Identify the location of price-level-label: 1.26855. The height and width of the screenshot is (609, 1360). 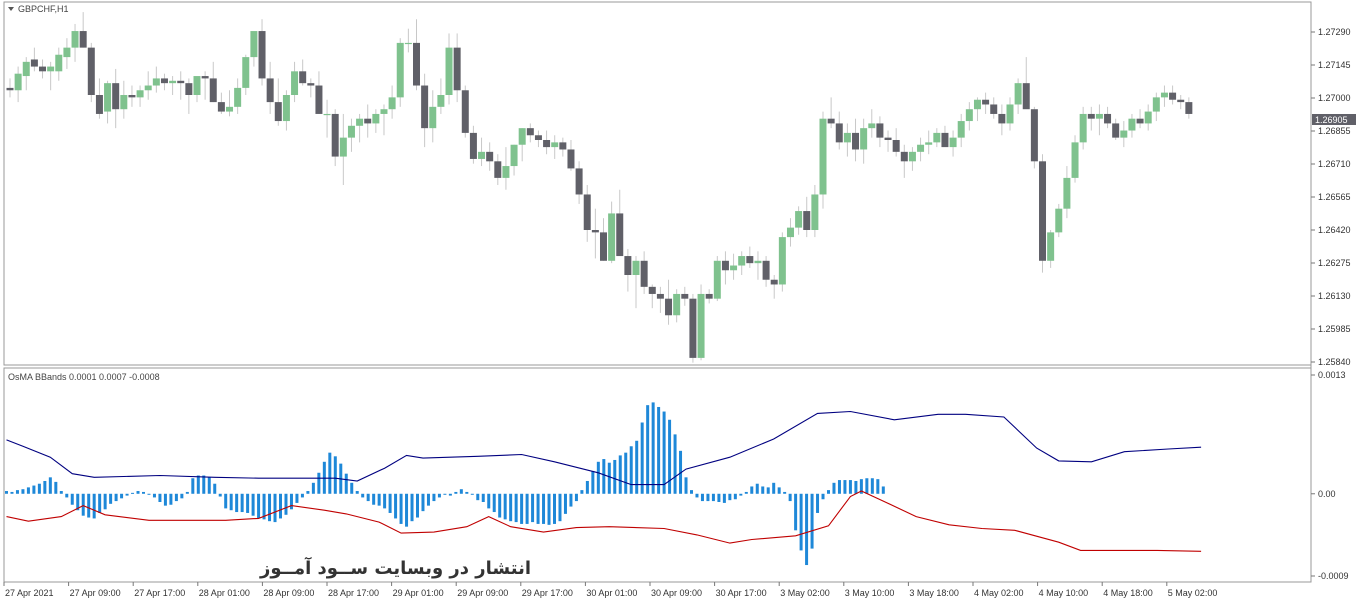
(1334, 131).